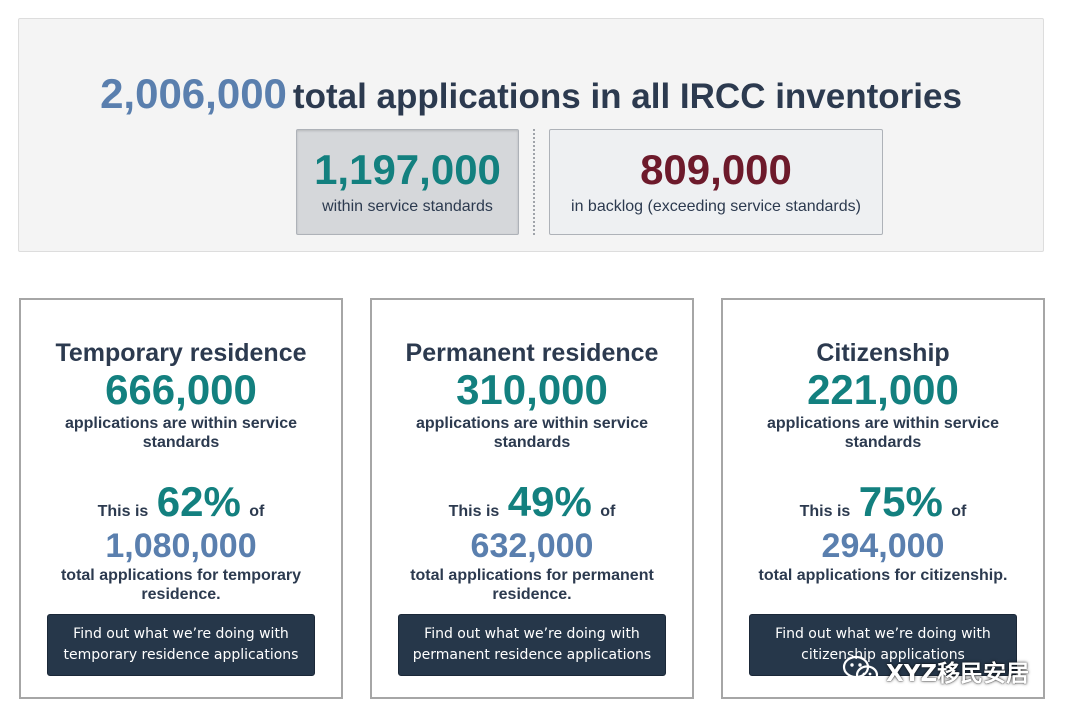 Image resolution: width=1080 pixels, height=721 pixels. What do you see at coordinates (716, 206) in the screenshot?
I see `backlog-label: in backlog (exceeding service standards)` at bounding box center [716, 206].